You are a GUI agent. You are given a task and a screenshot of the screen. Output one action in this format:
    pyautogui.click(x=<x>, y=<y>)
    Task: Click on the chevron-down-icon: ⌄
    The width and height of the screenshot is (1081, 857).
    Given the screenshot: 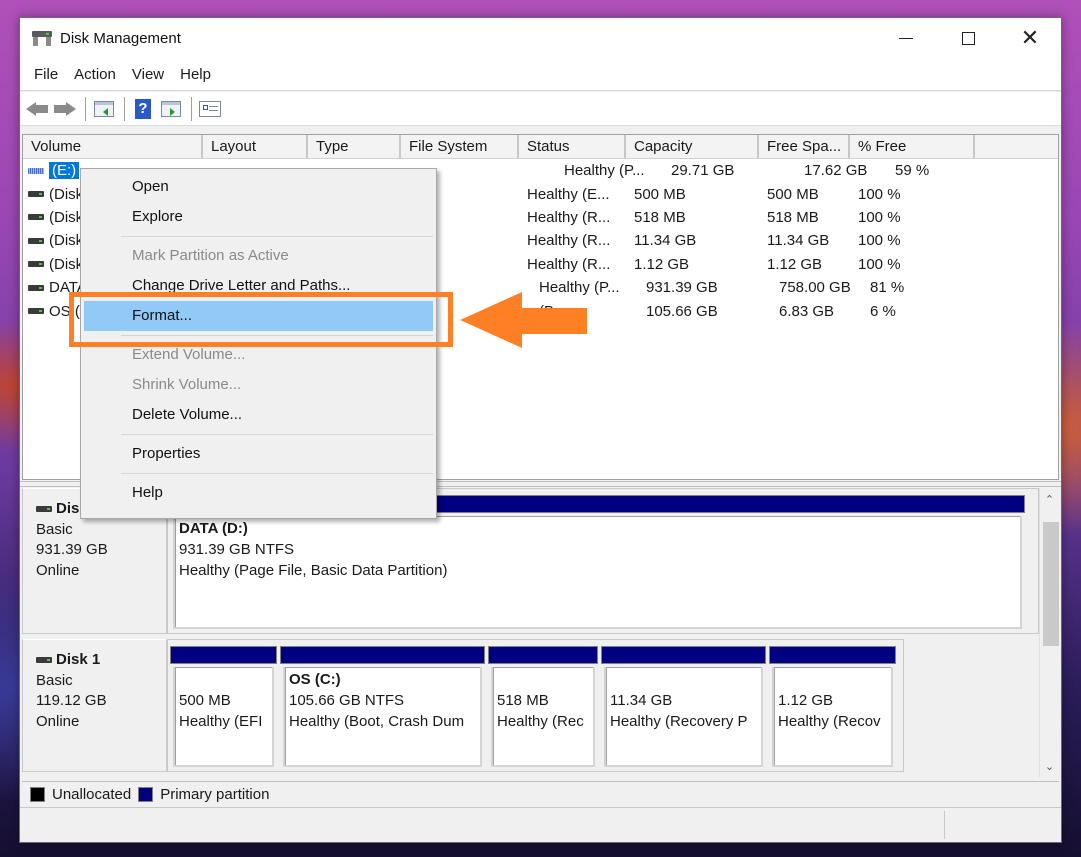 What is the action you would take?
    pyautogui.click(x=1049, y=766)
    